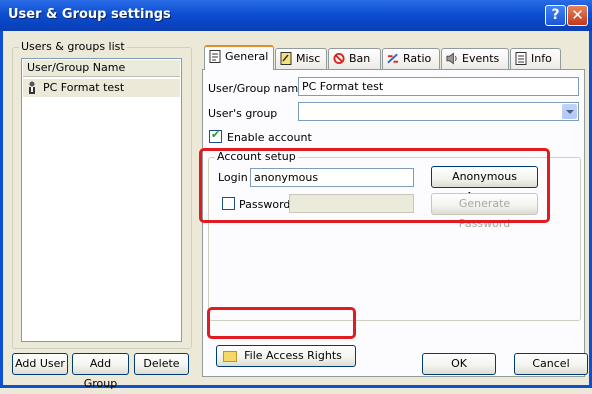 Image resolution: width=592 pixels, height=394 pixels. What do you see at coordinates (459, 364) in the screenshot?
I see `ok-button: OK` at bounding box center [459, 364].